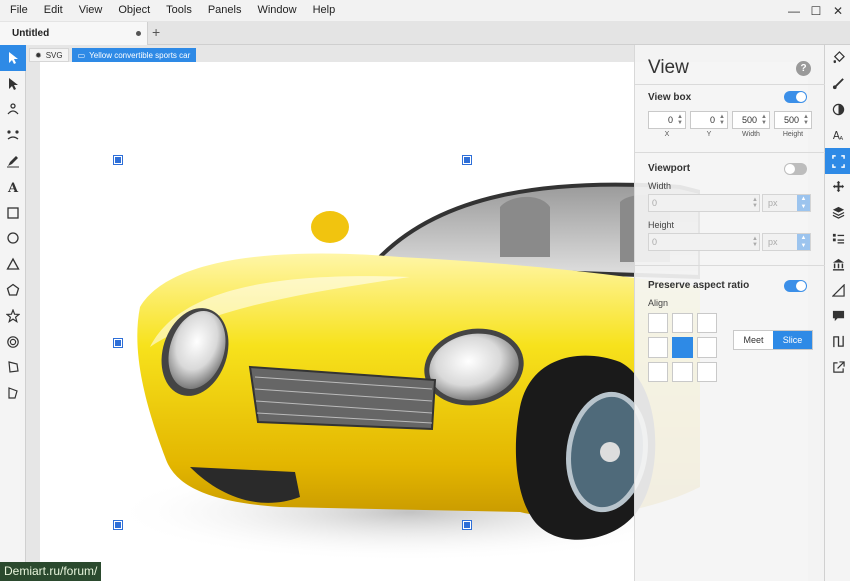 This screenshot has width=850, height=581. I want to click on panel-library, so click(837, 264).